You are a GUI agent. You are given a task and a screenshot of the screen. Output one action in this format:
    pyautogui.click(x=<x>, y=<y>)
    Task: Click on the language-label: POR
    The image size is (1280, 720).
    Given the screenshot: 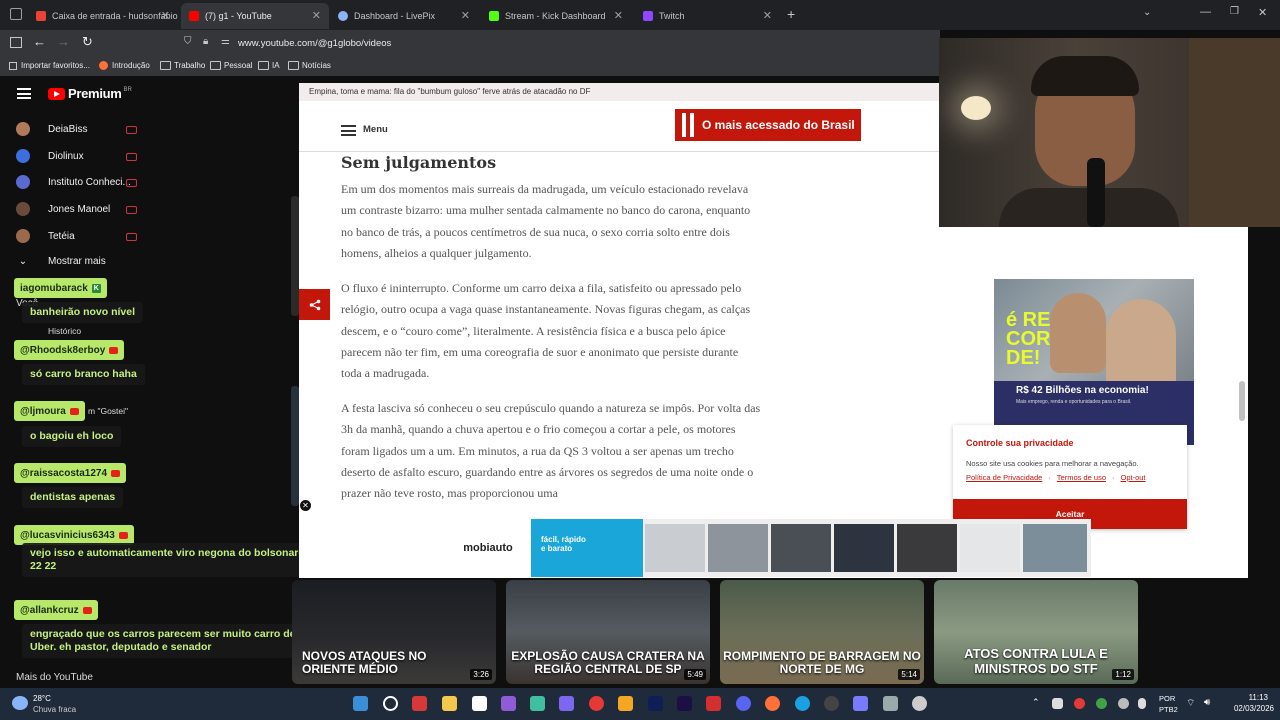 What is the action you would take?
    pyautogui.click(x=1167, y=698)
    